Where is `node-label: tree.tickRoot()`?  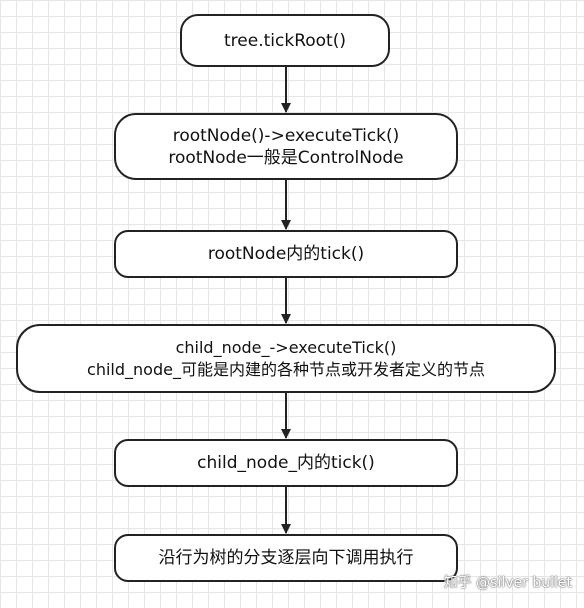
node-label: tree.tickRoot() is located at coordinates (285, 40).